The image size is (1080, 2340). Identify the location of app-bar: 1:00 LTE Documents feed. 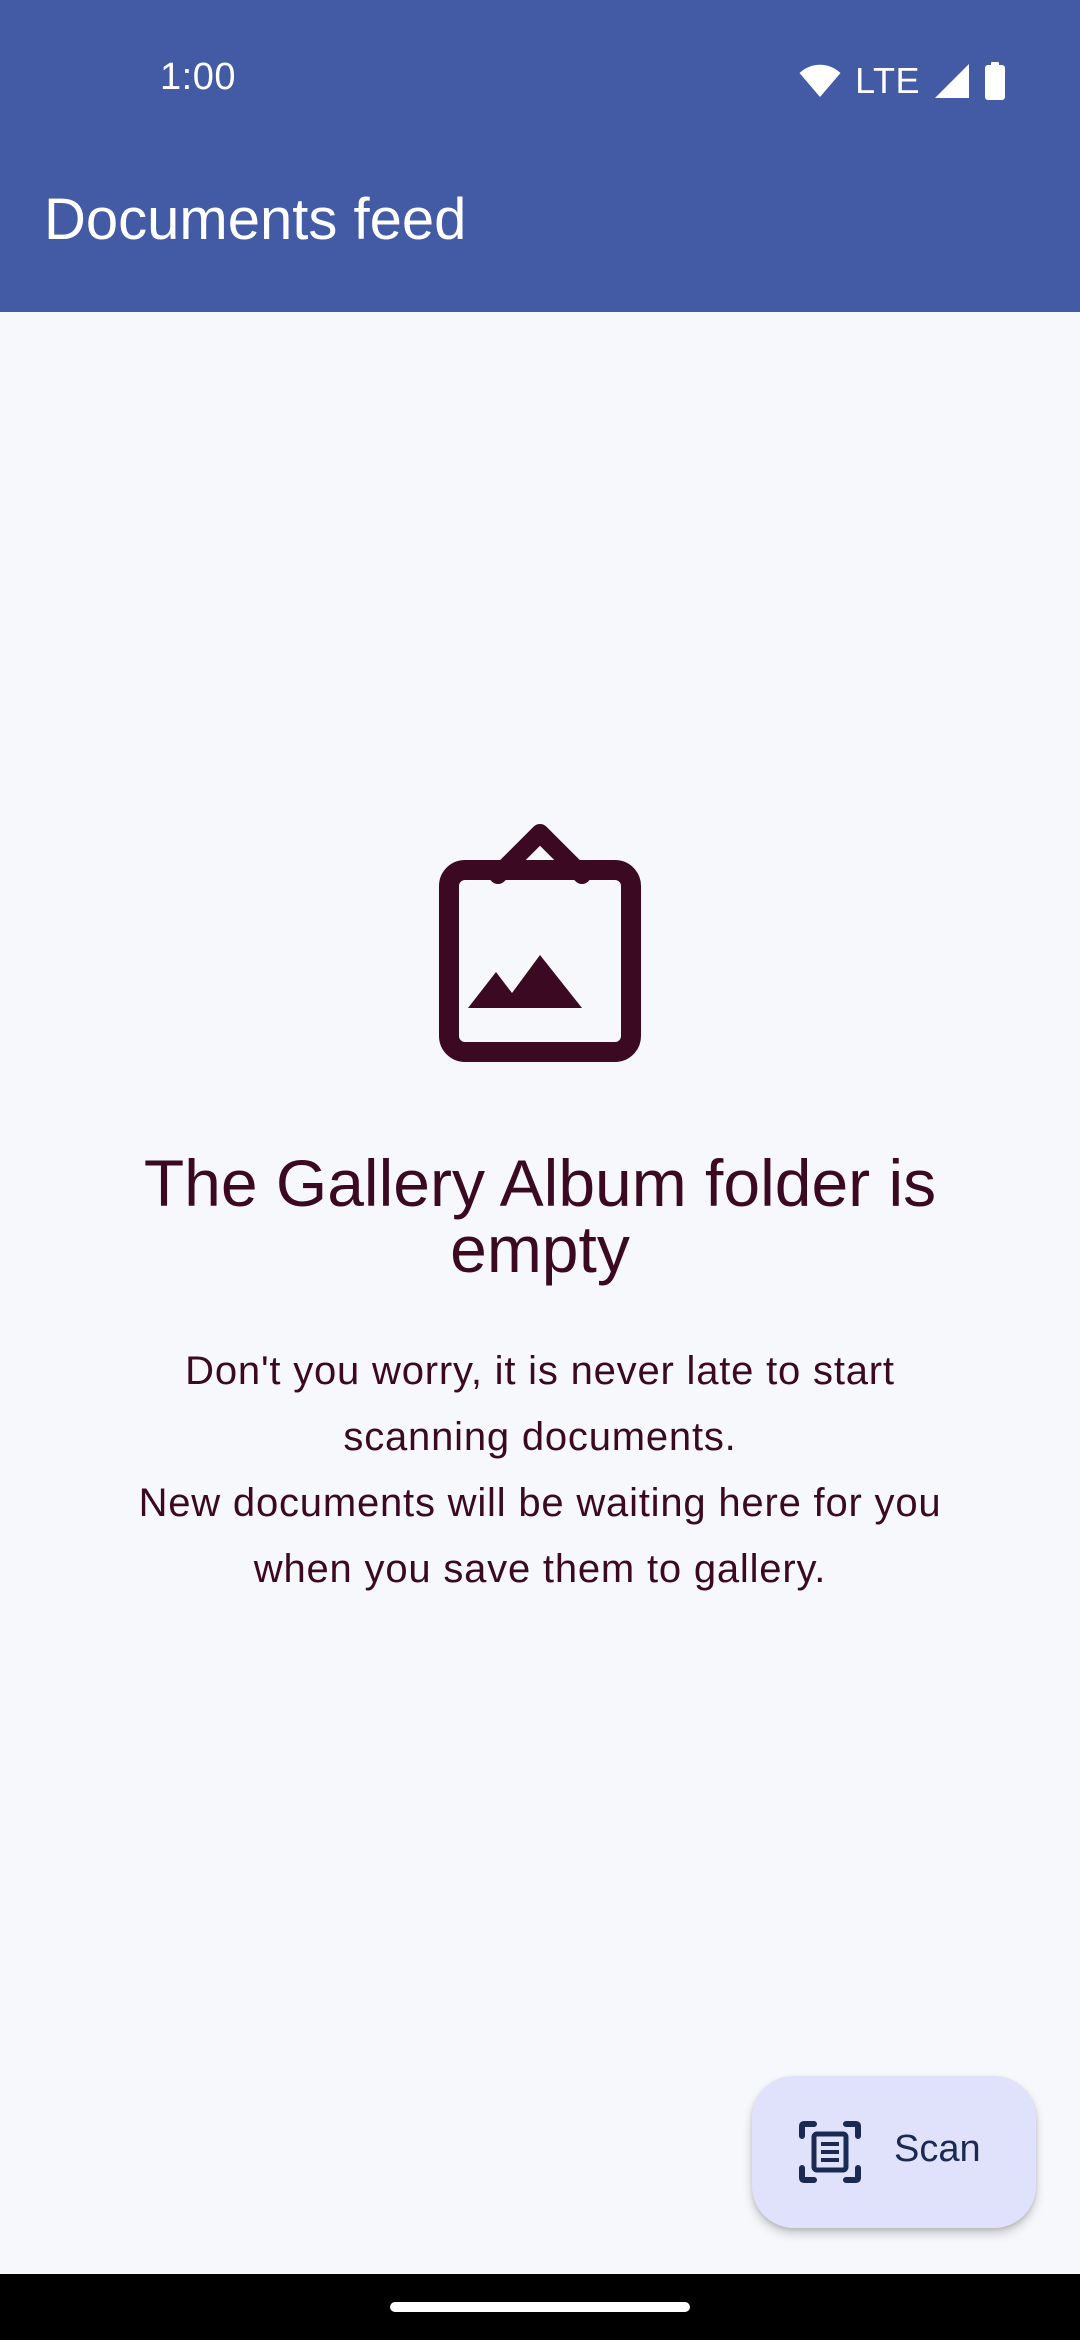
(540, 156).